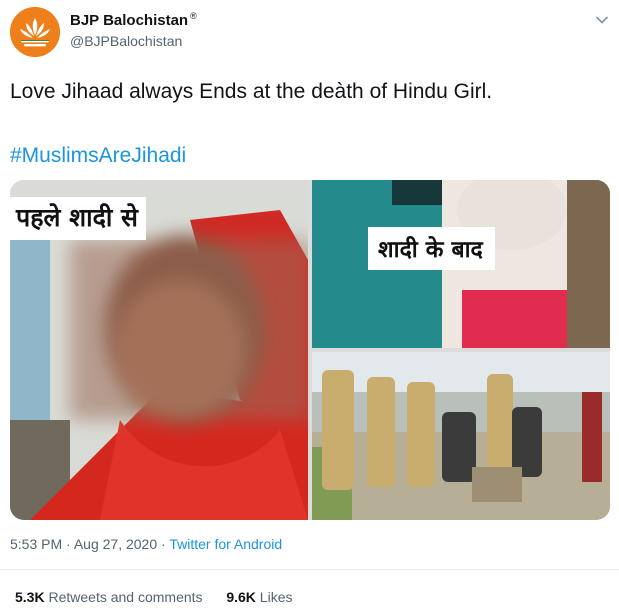 The image size is (619, 612). Describe the element at coordinates (133, 20) in the screenshot. I see `display-name: BJP Balochistan ®` at that location.